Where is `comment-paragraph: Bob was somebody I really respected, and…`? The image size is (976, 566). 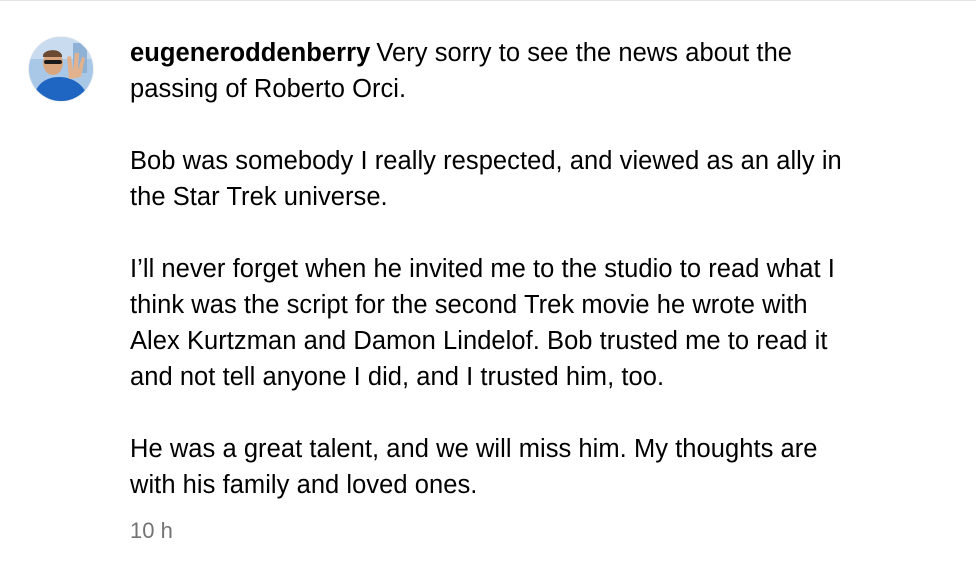
comment-paragraph: Bob was somebody I really respected, and… is located at coordinates (486, 179).